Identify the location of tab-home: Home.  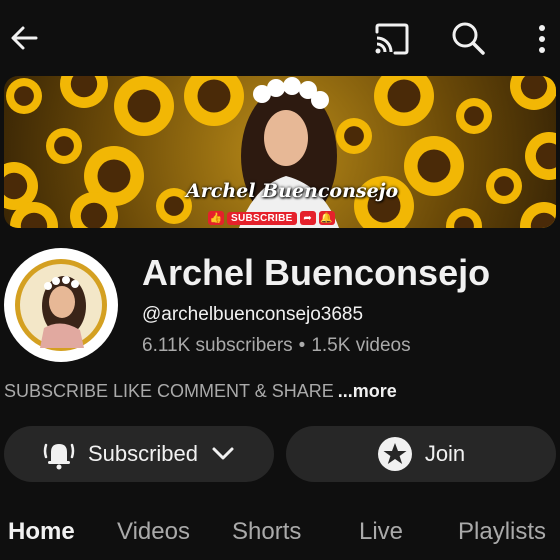
(41, 532).